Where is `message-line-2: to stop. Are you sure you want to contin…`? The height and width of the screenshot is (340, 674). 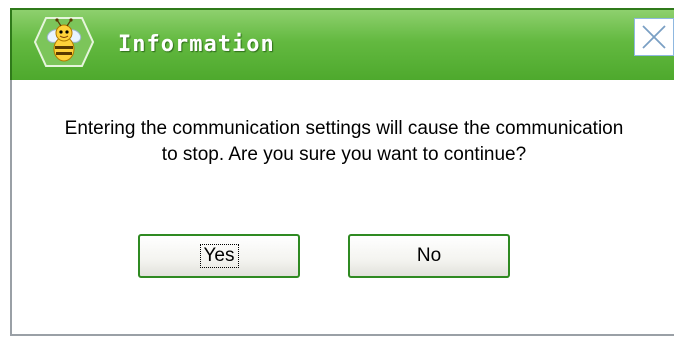
message-line-2: to stop. Are you sure you want to contin… is located at coordinates (344, 154).